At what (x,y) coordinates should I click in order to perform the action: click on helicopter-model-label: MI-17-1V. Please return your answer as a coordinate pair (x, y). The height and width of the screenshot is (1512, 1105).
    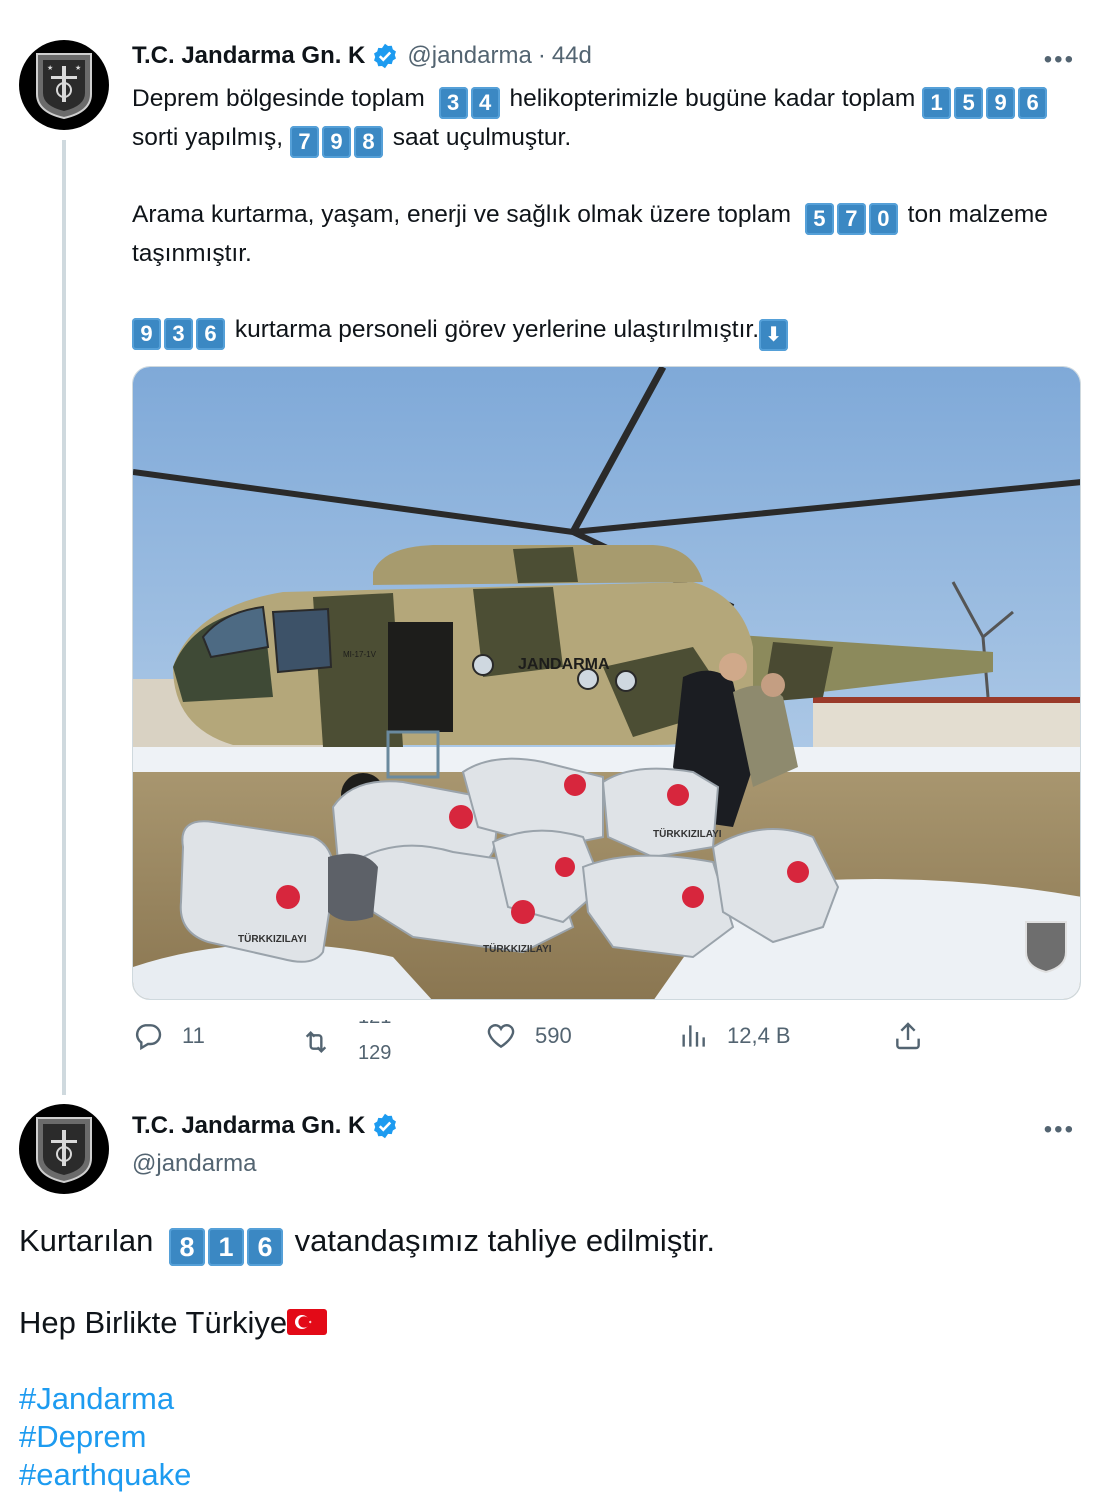
    Looking at the image, I should click on (360, 654).